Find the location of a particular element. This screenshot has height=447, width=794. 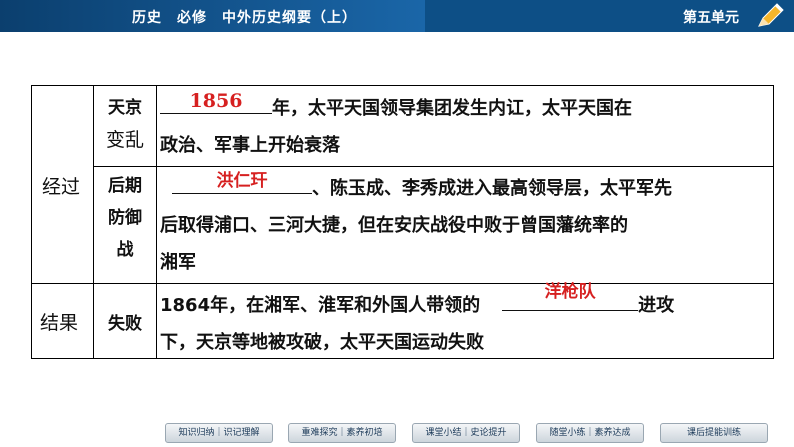

answer-blank: 1856 is located at coordinates (216, 102).